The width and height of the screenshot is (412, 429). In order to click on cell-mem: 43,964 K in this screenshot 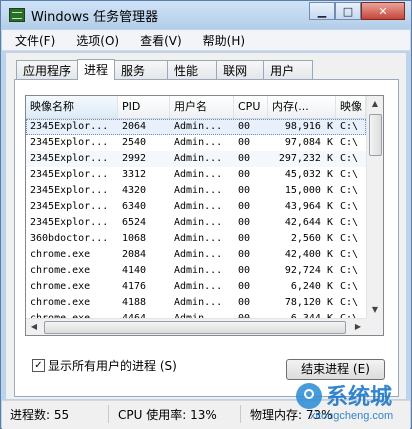, I will do `click(308, 206)`.